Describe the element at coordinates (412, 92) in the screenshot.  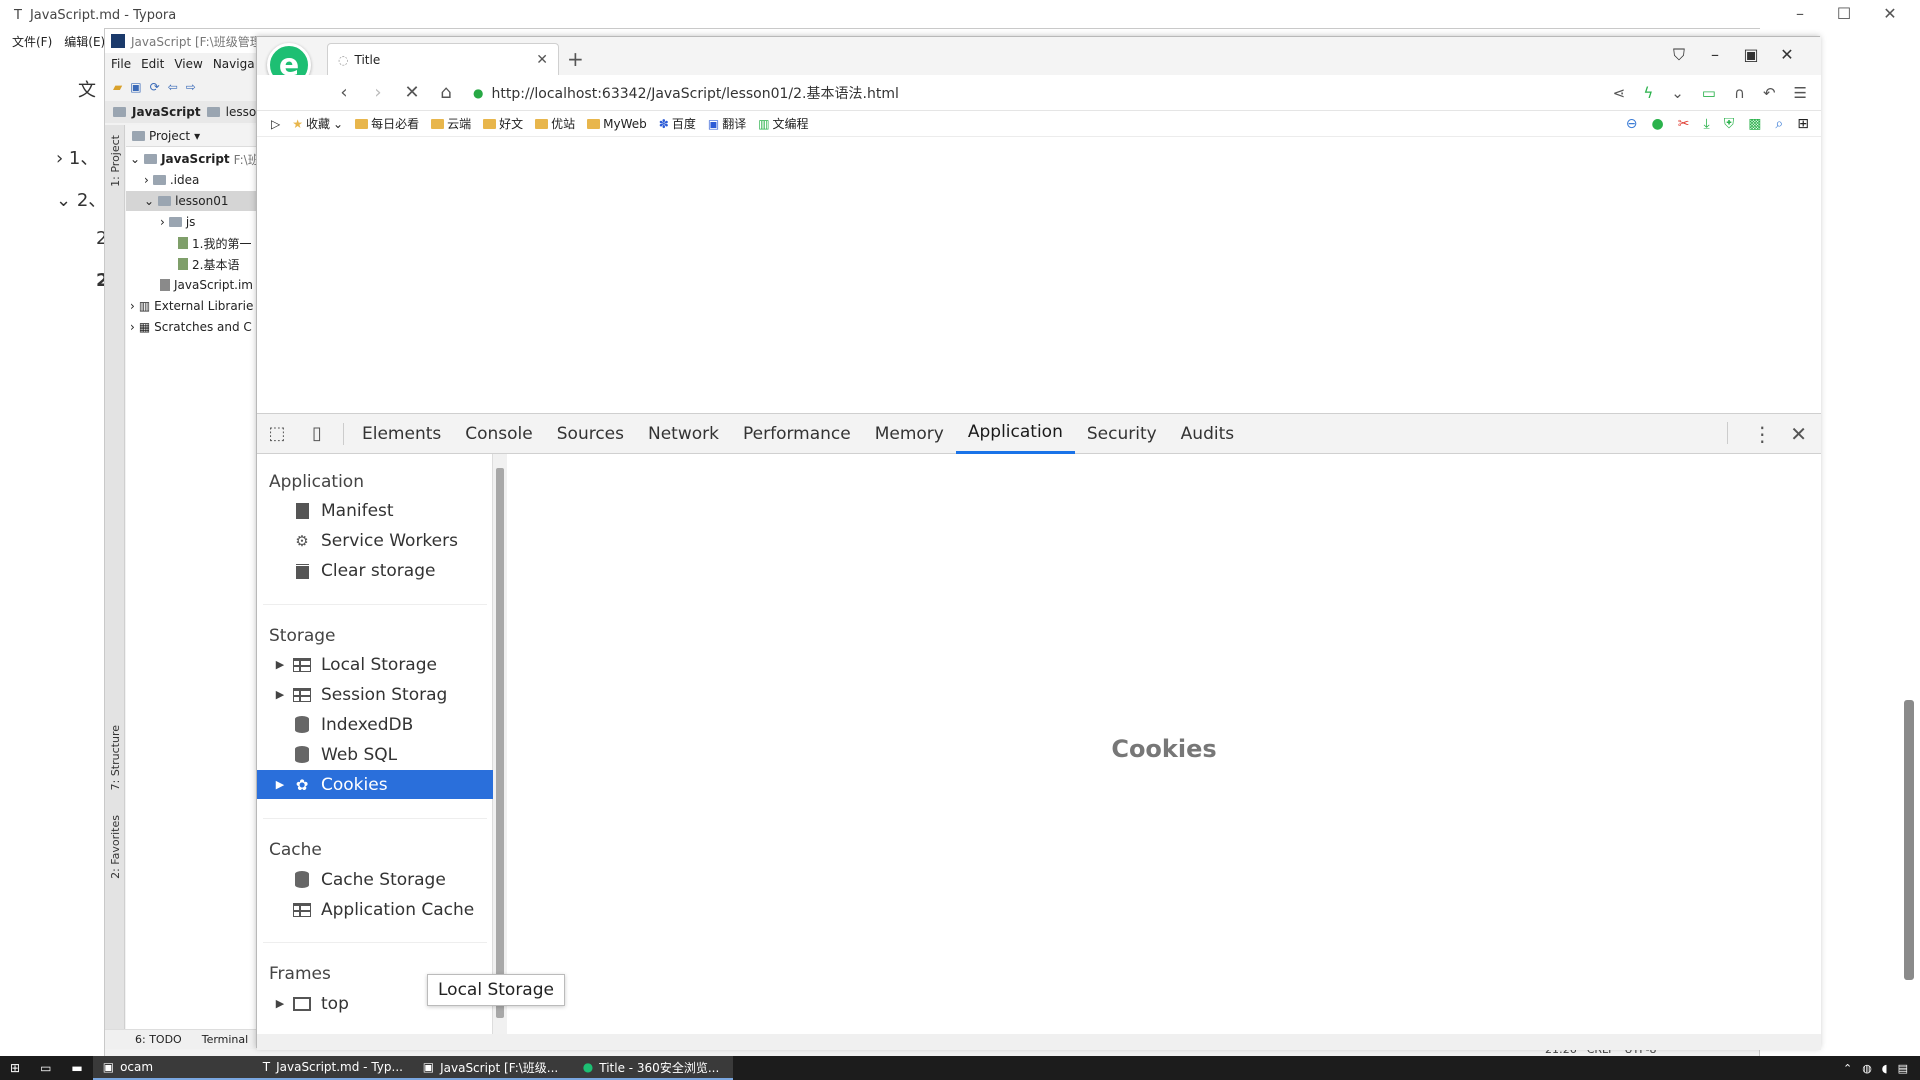
I see `stop-icon: ✕` at that location.